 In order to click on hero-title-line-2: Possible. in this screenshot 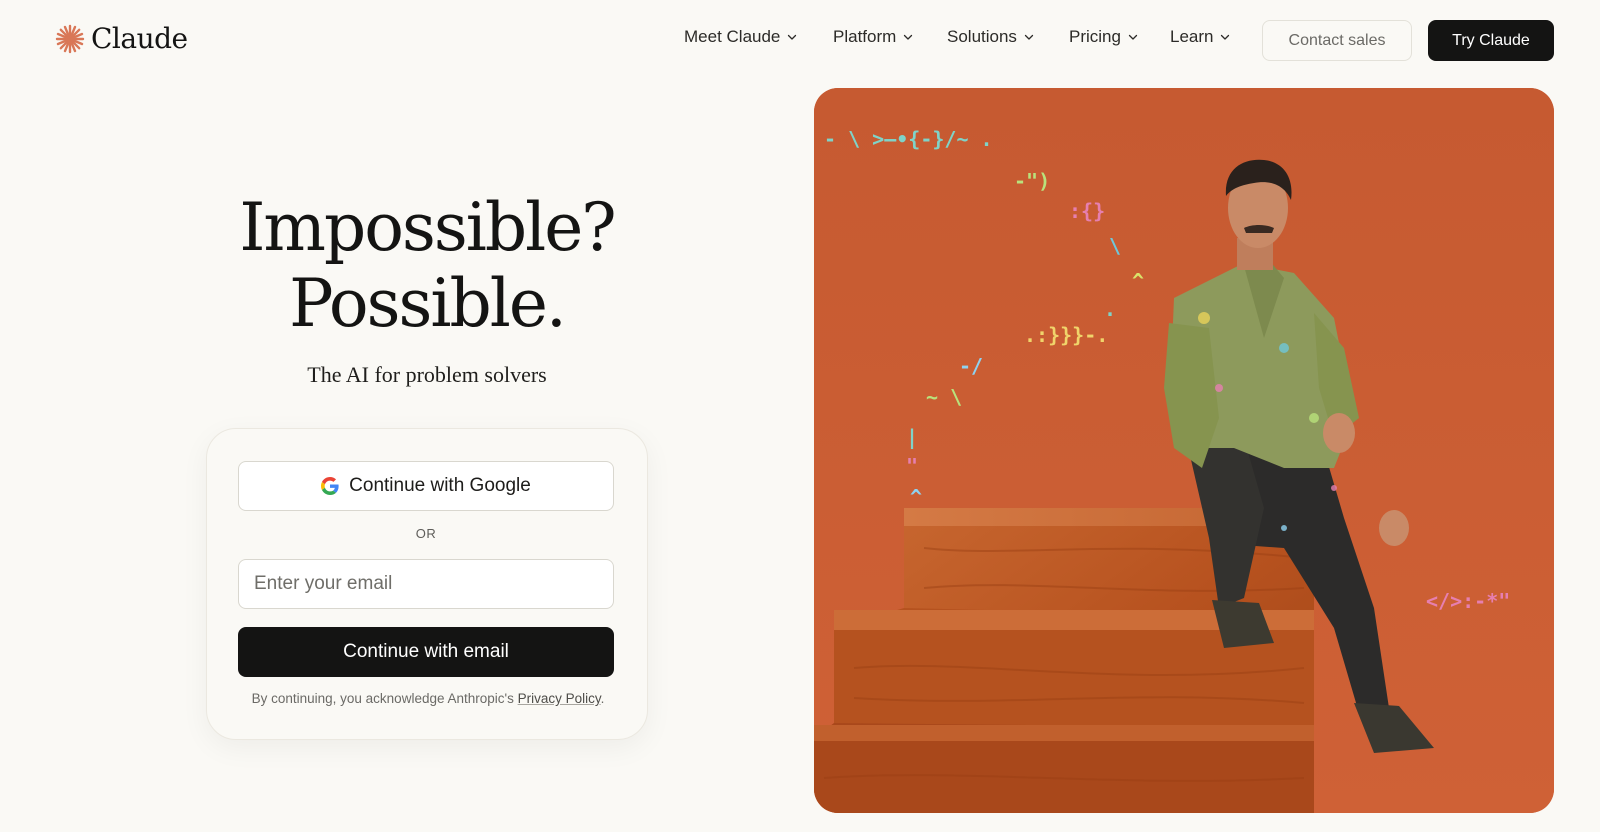, I will do `click(428, 303)`.